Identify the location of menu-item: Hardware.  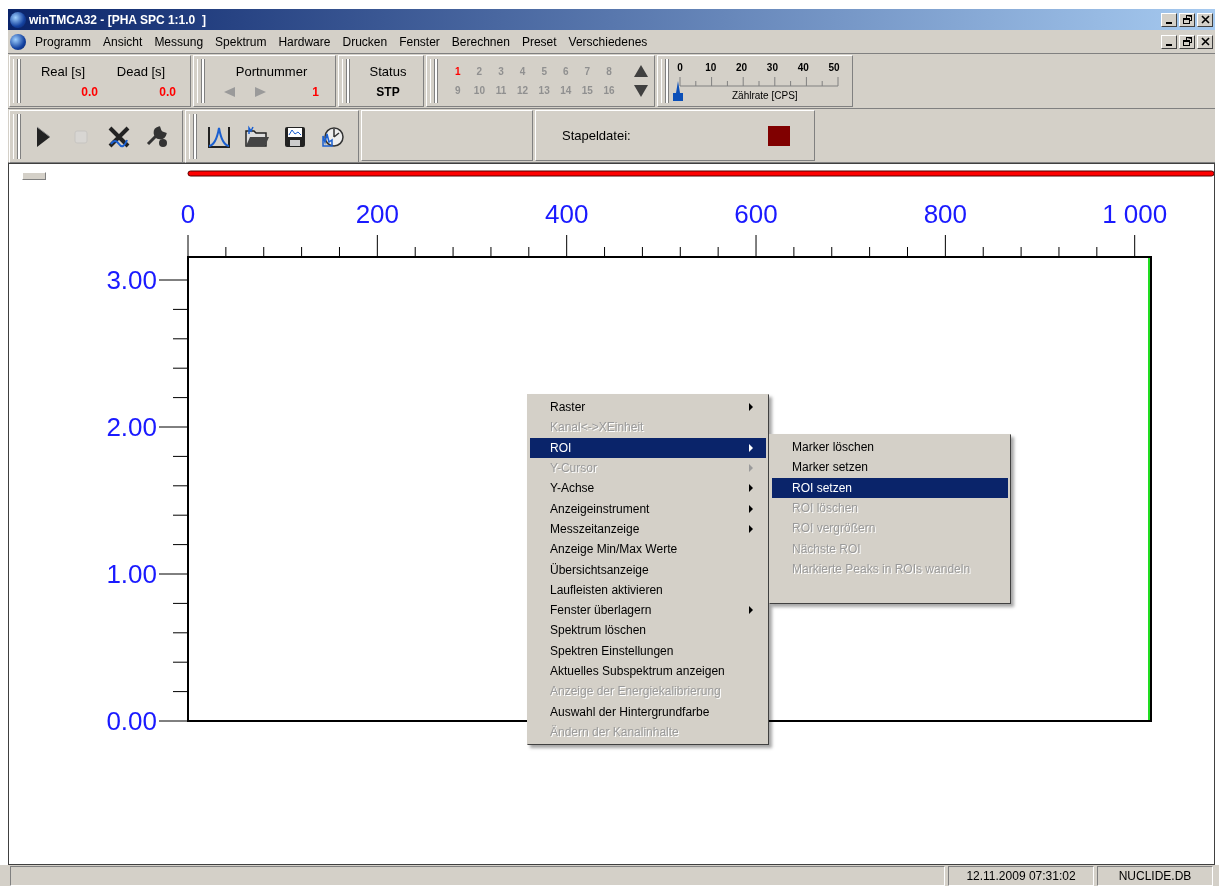
(304, 41).